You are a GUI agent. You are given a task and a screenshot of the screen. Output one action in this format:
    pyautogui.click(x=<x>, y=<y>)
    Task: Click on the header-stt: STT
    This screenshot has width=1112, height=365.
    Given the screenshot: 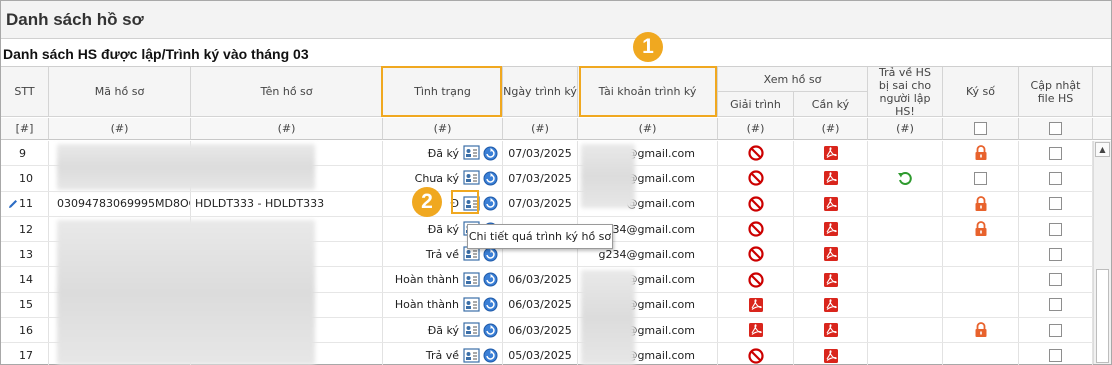 What is the action you would take?
    pyautogui.click(x=25, y=92)
    